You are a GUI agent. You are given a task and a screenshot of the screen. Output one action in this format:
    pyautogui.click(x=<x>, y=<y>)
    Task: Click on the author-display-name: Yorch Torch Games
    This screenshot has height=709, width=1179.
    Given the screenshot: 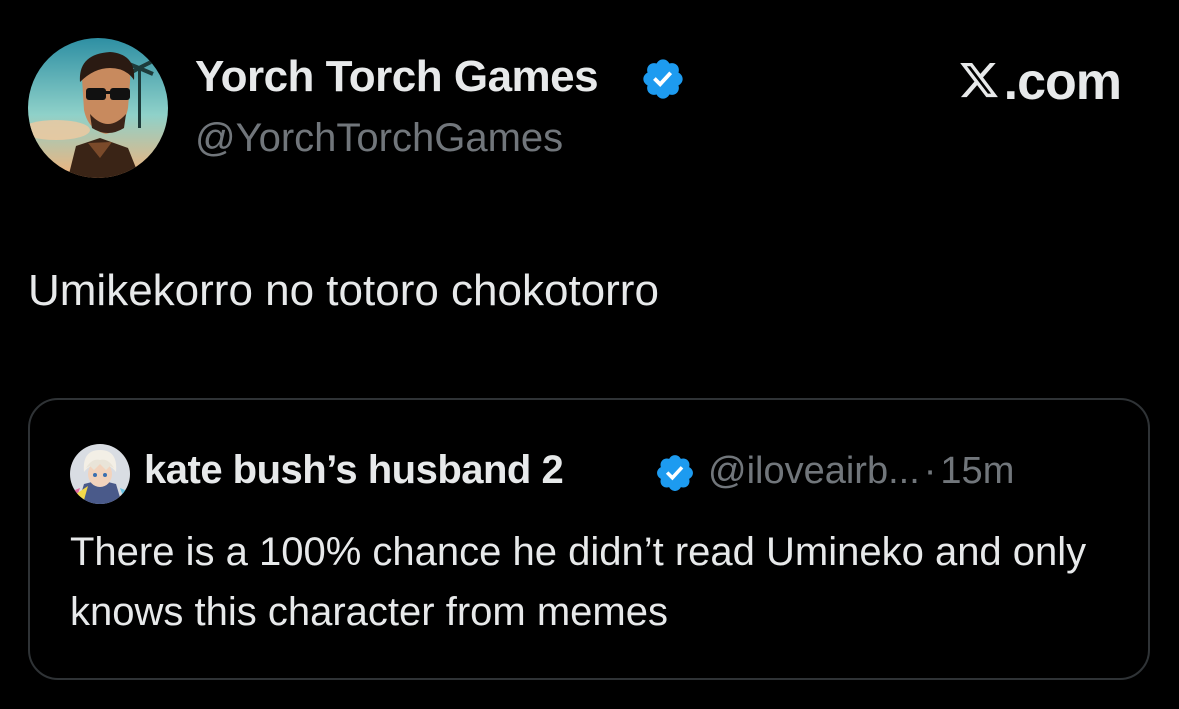 What is the action you would take?
    pyautogui.click(x=397, y=77)
    